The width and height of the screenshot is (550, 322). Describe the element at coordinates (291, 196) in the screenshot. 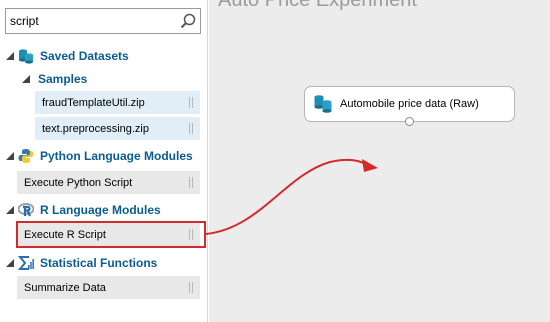

I see `annotation-arrow` at that location.